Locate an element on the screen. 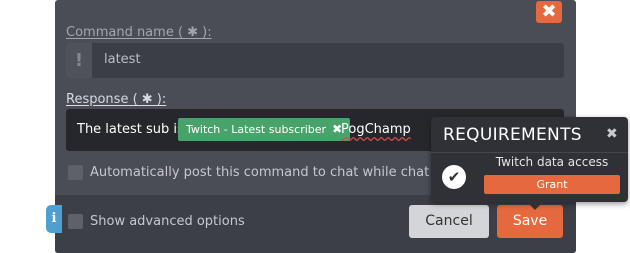 The height and width of the screenshot is (253, 630). close-icon: ✖ is located at coordinates (549, 11).